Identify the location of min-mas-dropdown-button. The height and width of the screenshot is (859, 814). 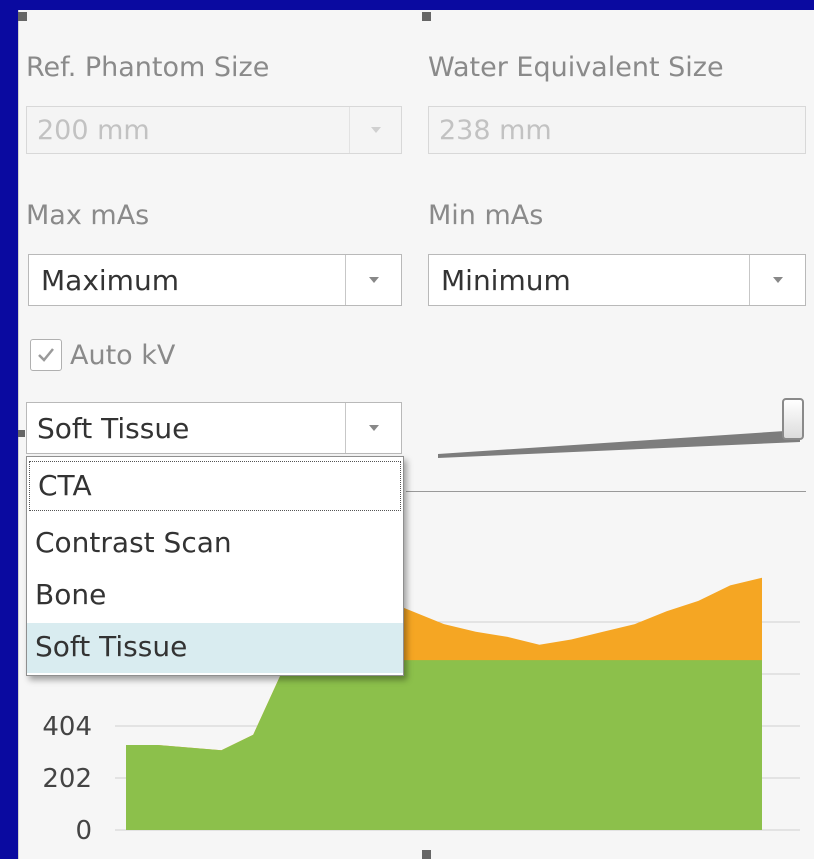
(777, 280).